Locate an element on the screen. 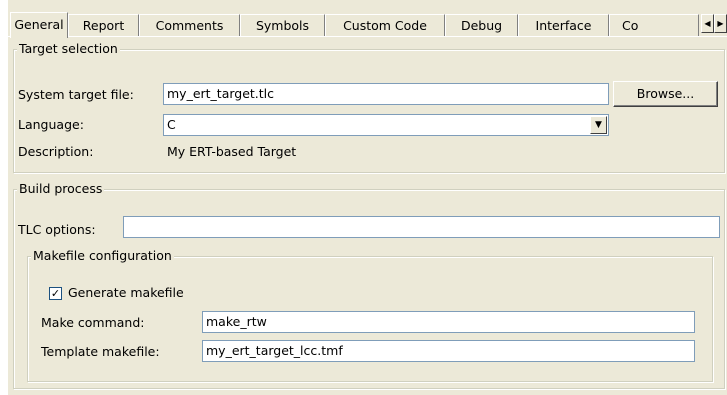 This screenshot has width=727, height=395. tab-custom-code: Custom Code is located at coordinates (385, 25).